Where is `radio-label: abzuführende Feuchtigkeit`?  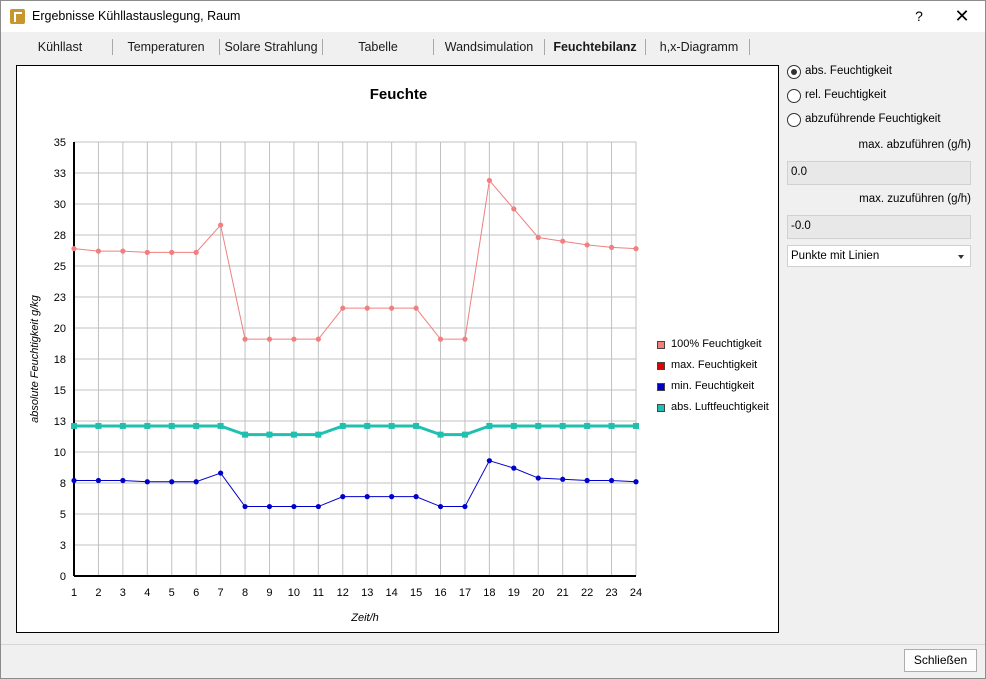 radio-label: abzuführende Feuchtigkeit is located at coordinates (873, 119).